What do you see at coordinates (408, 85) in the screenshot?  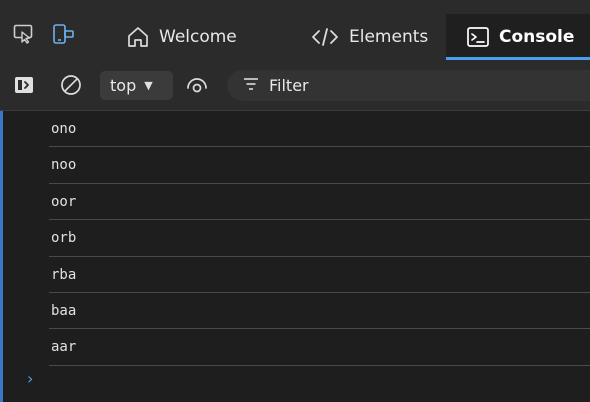 I see `filter-input: Filter` at bounding box center [408, 85].